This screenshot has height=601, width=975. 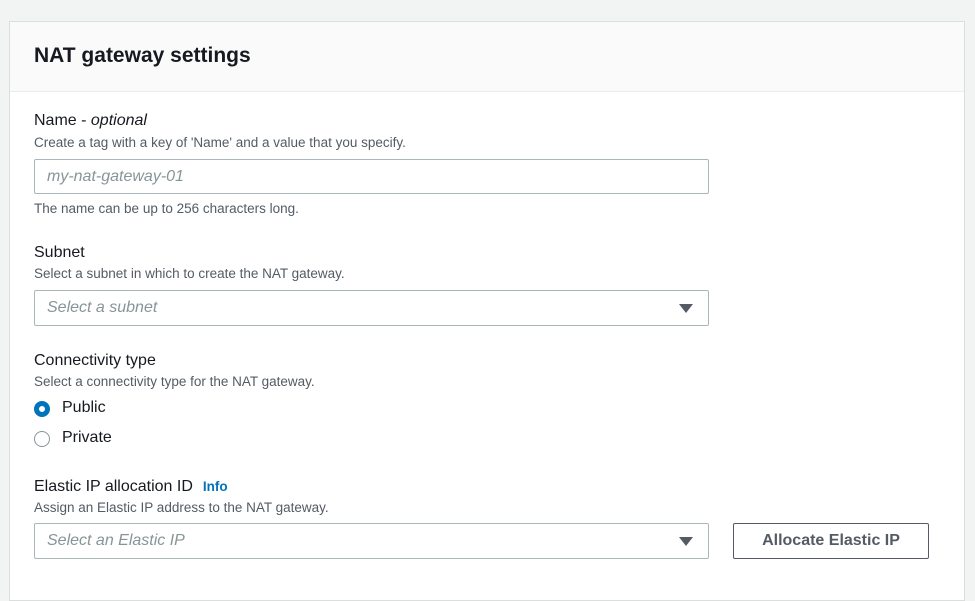 What do you see at coordinates (42, 409) in the screenshot?
I see `radio-checked-icon` at bounding box center [42, 409].